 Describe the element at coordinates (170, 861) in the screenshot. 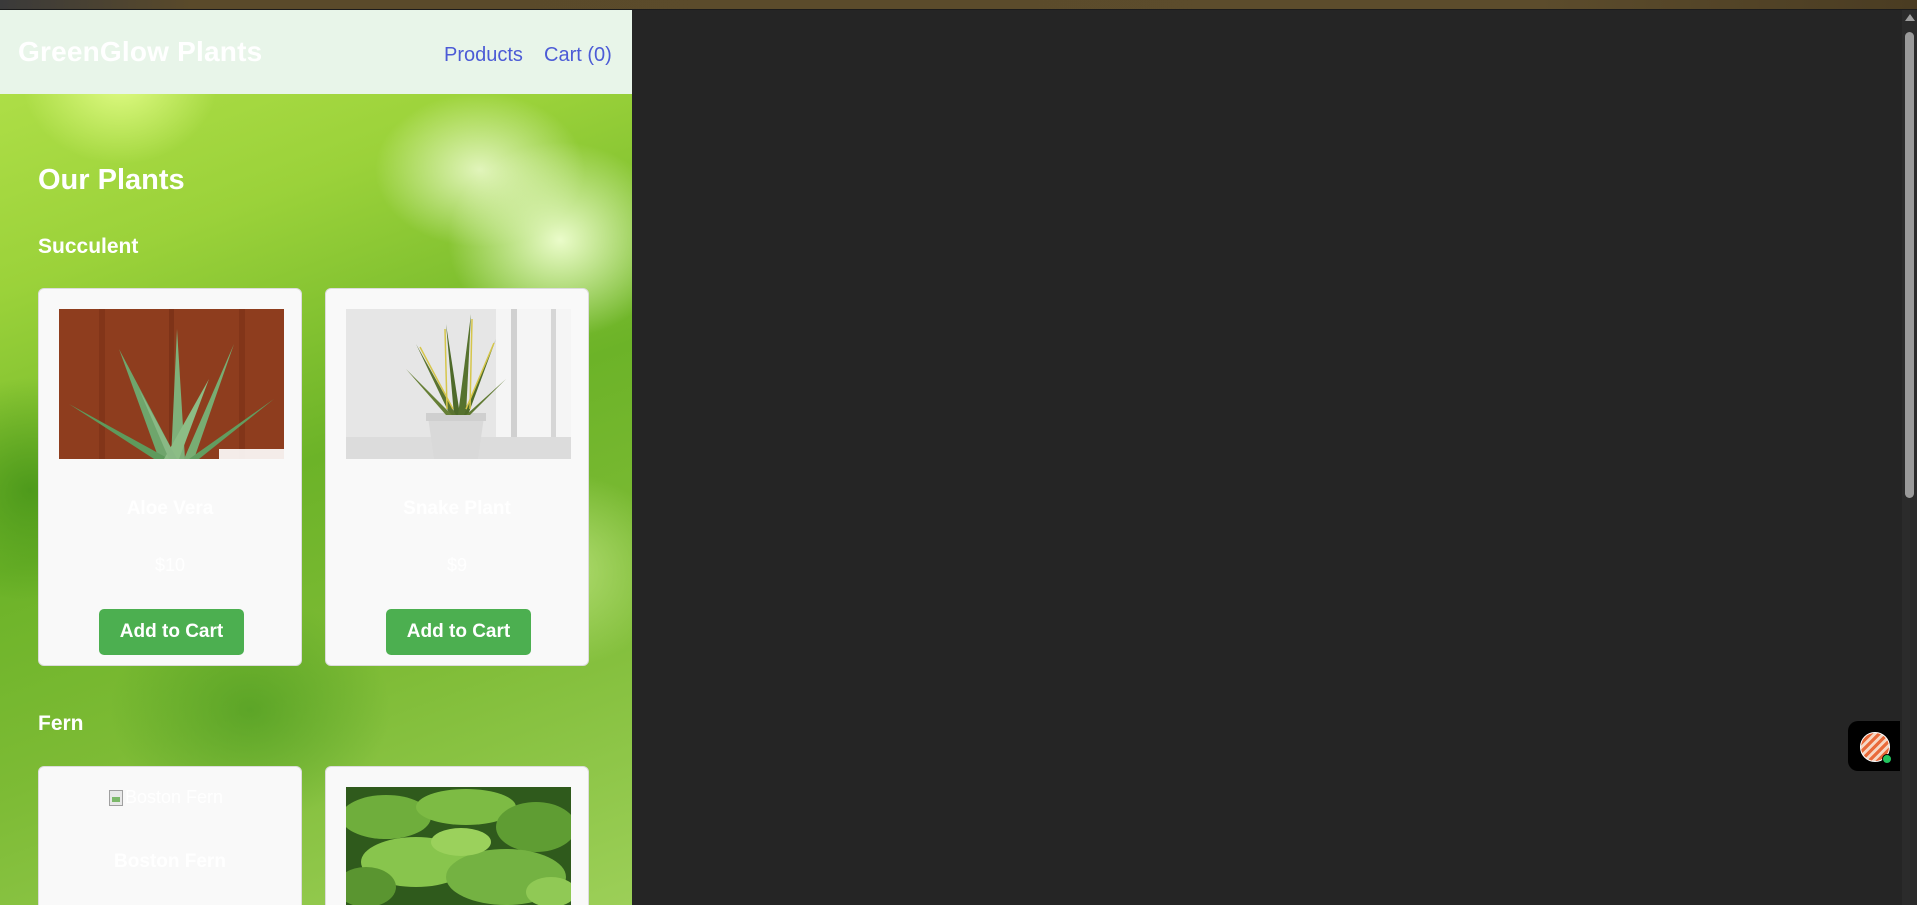

I see `product-name: Boston Fern` at that location.